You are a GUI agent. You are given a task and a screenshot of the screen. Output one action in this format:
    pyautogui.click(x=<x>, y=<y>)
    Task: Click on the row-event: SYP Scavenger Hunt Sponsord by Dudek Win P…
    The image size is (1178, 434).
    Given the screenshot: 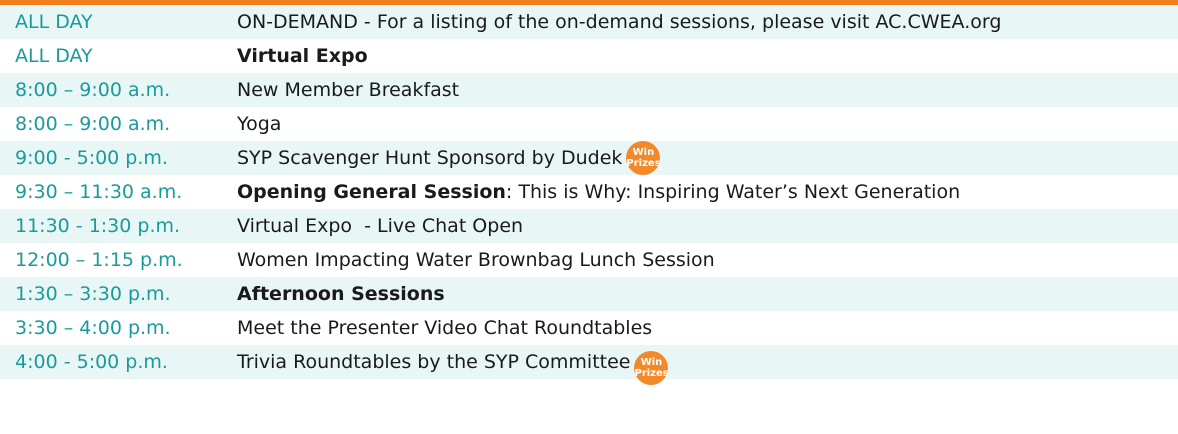 What is the action you would take?
    pyautogui.click(x=449, y=158)
    